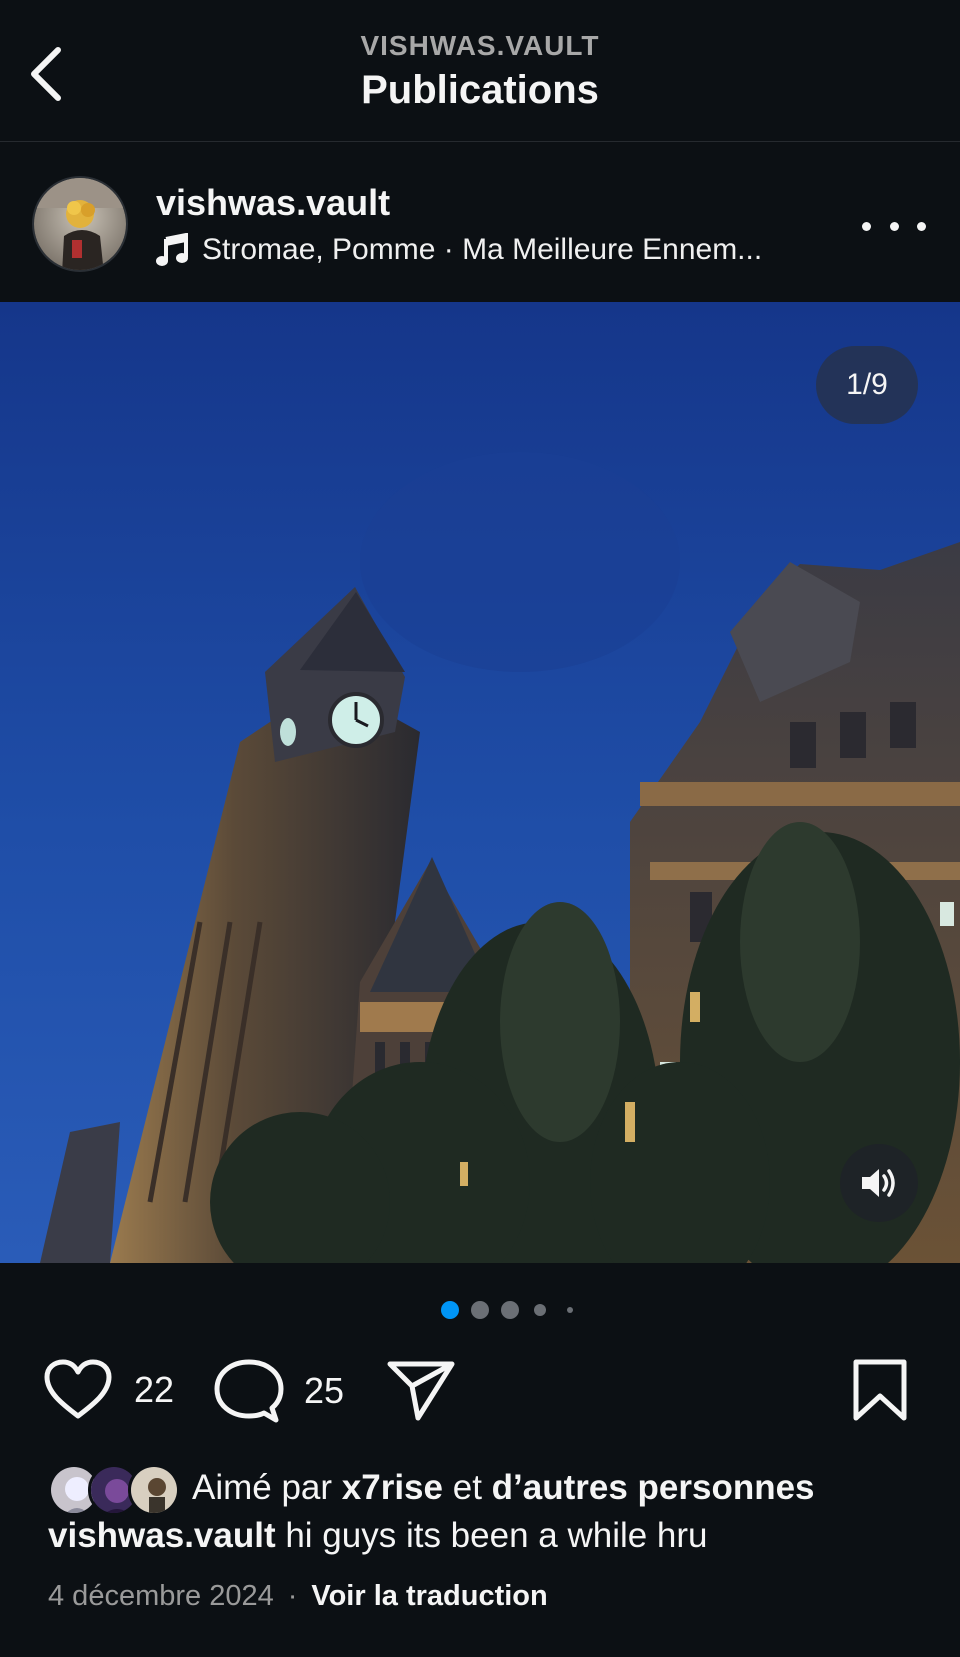 The height and width of the screenshot is (1657, 960). What do you see at coordinates (653, 1487) in the screenshot?
I see `liked-by-others-link: d’autres personnes` at bounding box center [653, 1487].